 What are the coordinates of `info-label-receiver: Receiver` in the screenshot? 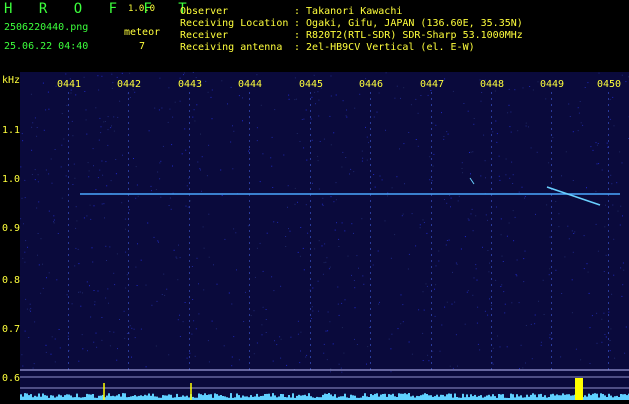 It's located at (204, 35).